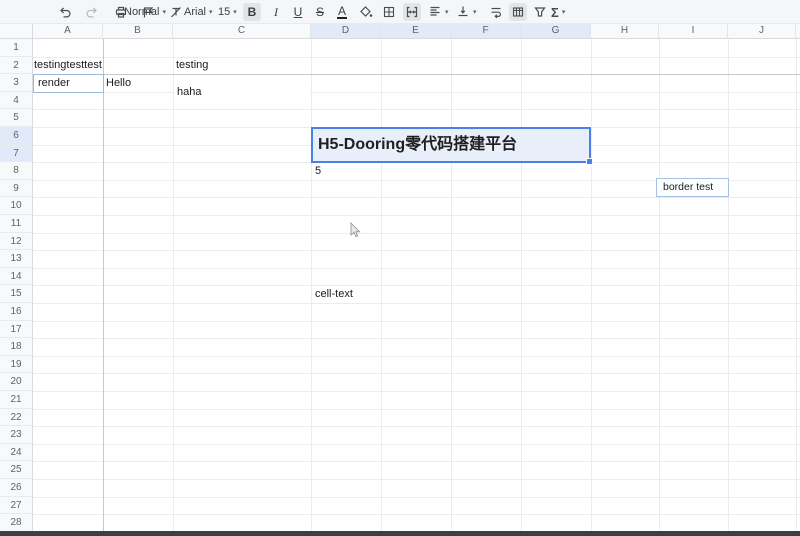 The image size is (800, 536). I want to click on row-header-4: 4, so click(16, 100).